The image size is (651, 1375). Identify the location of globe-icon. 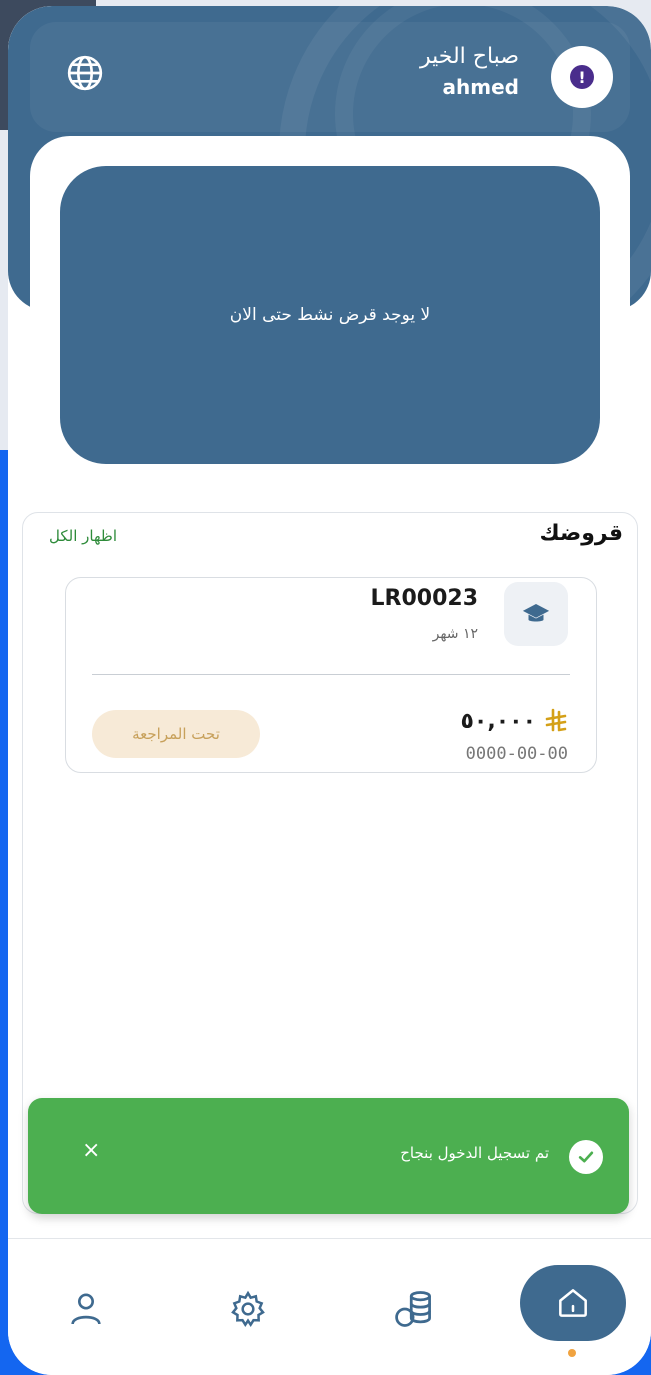
(85, 73).